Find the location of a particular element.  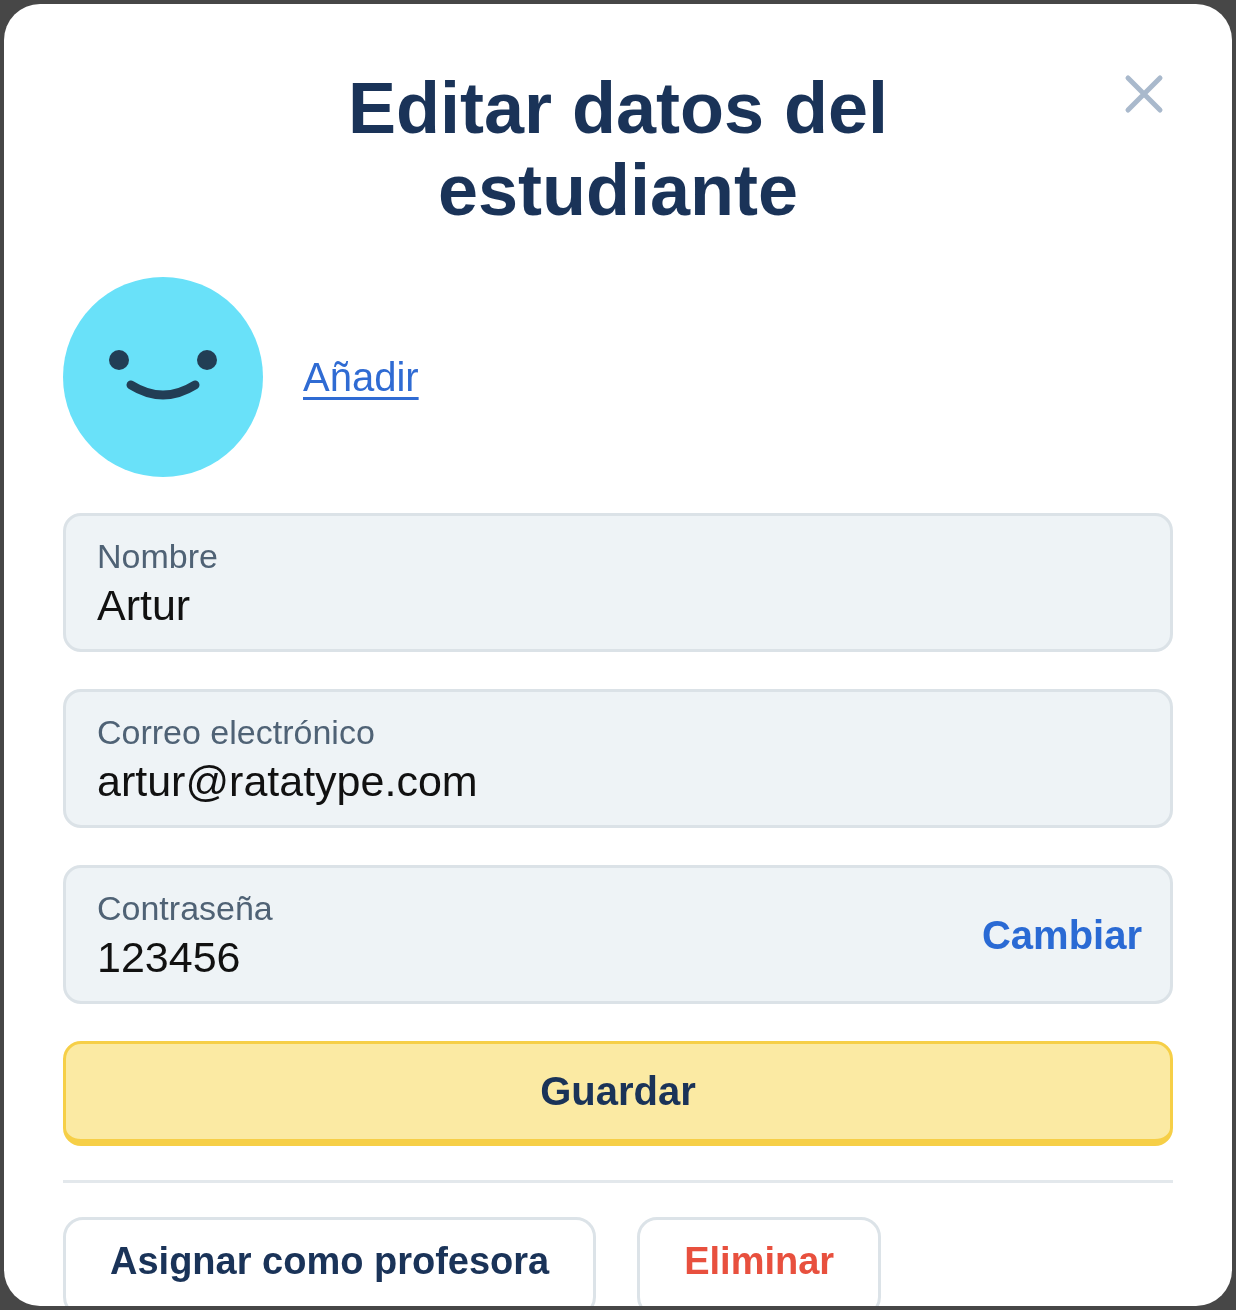

close-icon is located at coordinates (1144, 94).